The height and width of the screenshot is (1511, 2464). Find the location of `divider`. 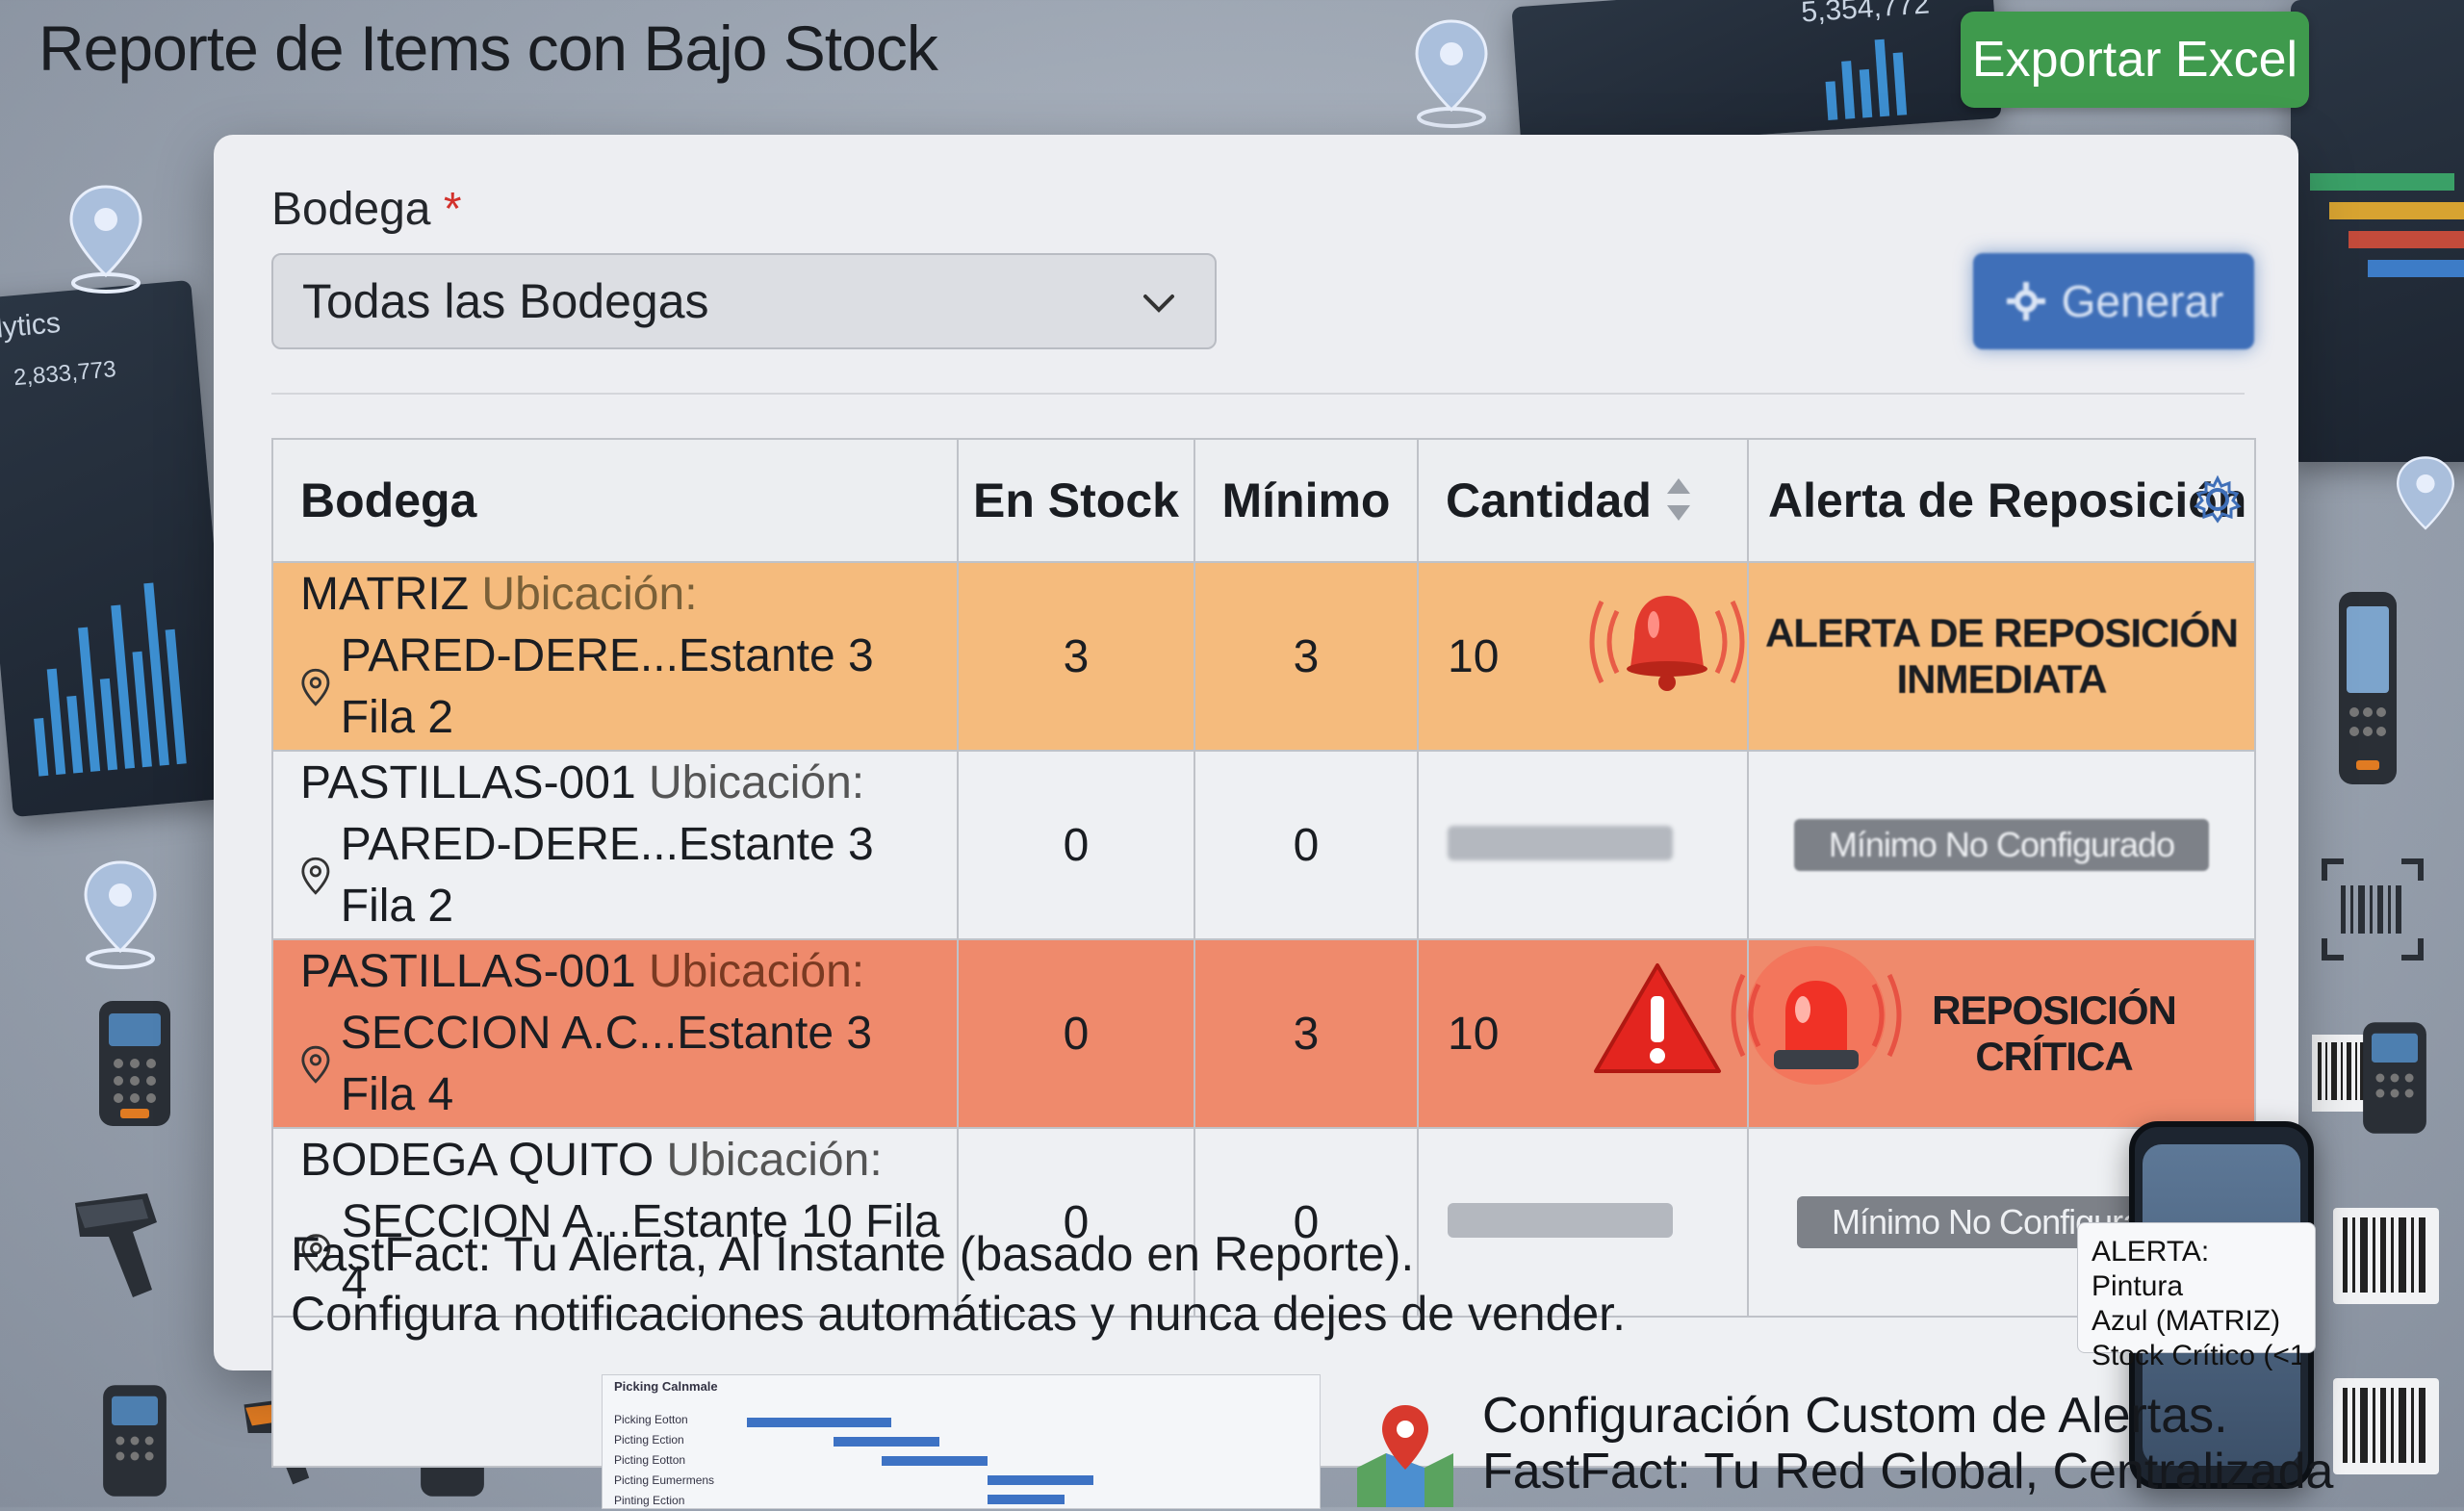

divider is located at coordinates (1258, 394).